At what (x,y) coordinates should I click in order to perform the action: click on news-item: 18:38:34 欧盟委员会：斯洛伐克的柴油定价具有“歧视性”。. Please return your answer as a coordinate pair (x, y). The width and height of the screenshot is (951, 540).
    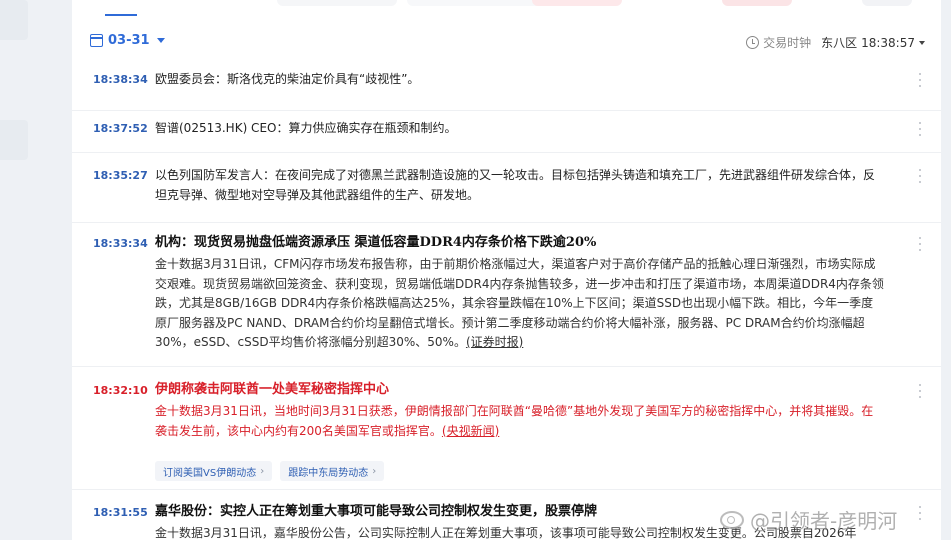
    Looking at the image, I should click on (506, 85).